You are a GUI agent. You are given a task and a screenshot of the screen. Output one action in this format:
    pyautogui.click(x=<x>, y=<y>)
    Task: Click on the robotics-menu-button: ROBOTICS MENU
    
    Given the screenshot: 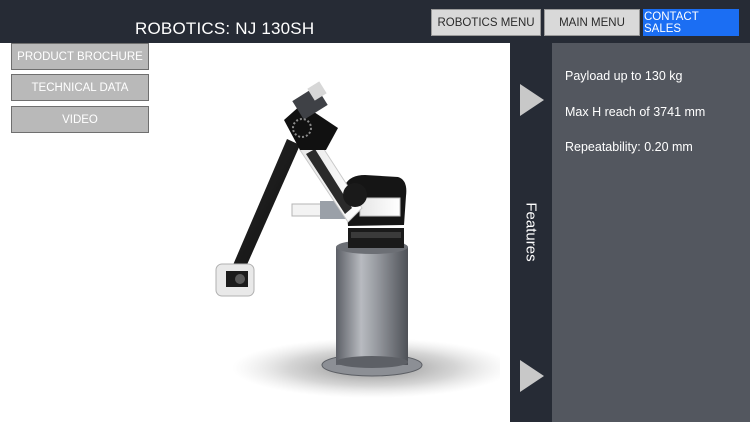 What is the action you would take?
    pyautogui.click(x=486, y=22)
    